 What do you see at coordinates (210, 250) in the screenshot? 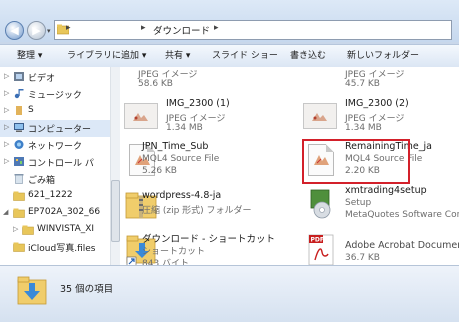
I see `file-item-downloads-shortcut: ダウンロード - ショートカット ショートカット 843 バイト` at bounding box center [210, 250].